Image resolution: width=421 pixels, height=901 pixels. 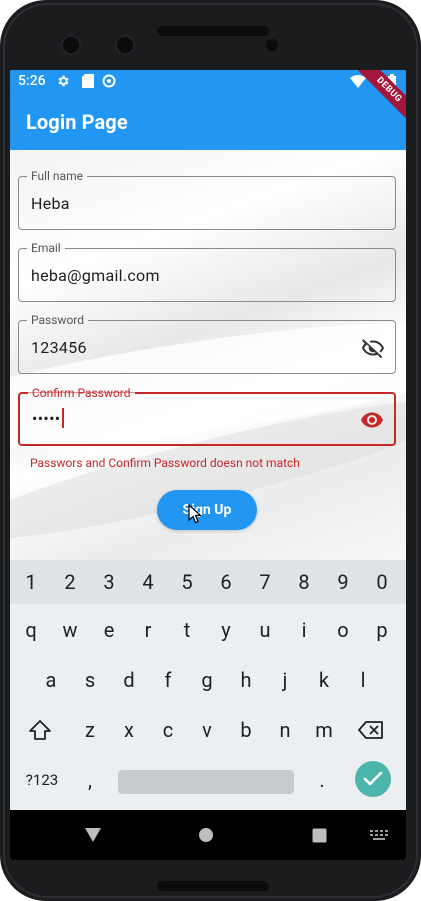 I want to click on key-a: a, so click(x=51, y=680).